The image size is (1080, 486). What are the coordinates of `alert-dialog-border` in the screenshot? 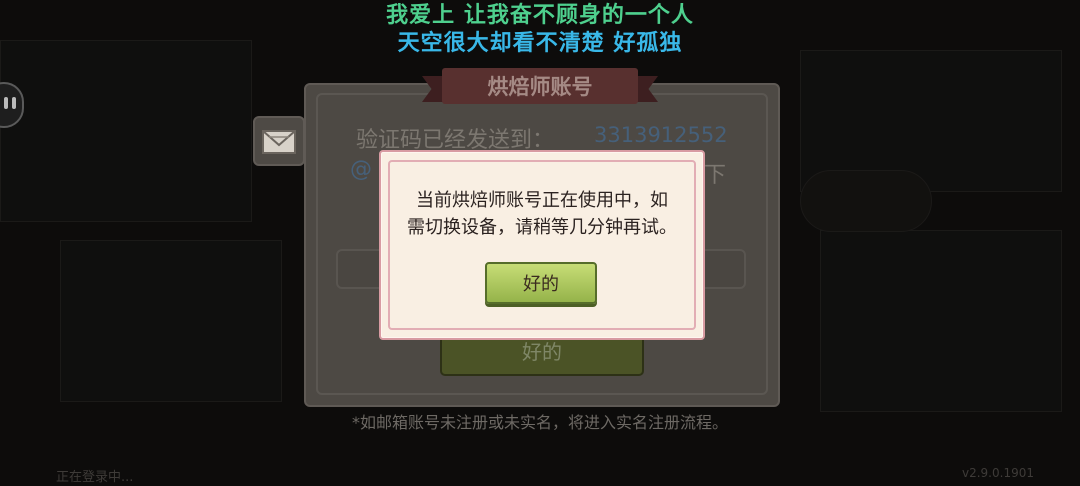 It's located at (542, 245).